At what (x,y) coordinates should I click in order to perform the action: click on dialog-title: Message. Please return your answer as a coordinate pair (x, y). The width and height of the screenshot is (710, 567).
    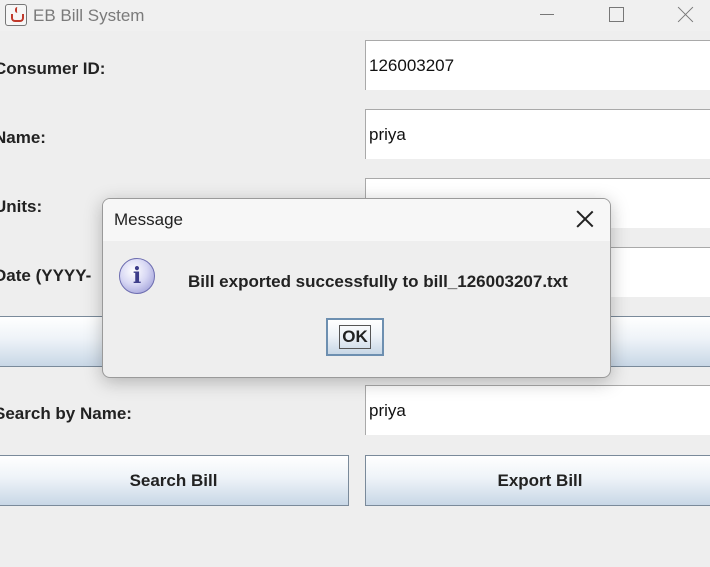
    Looking at the image, I should click on (148, 219).